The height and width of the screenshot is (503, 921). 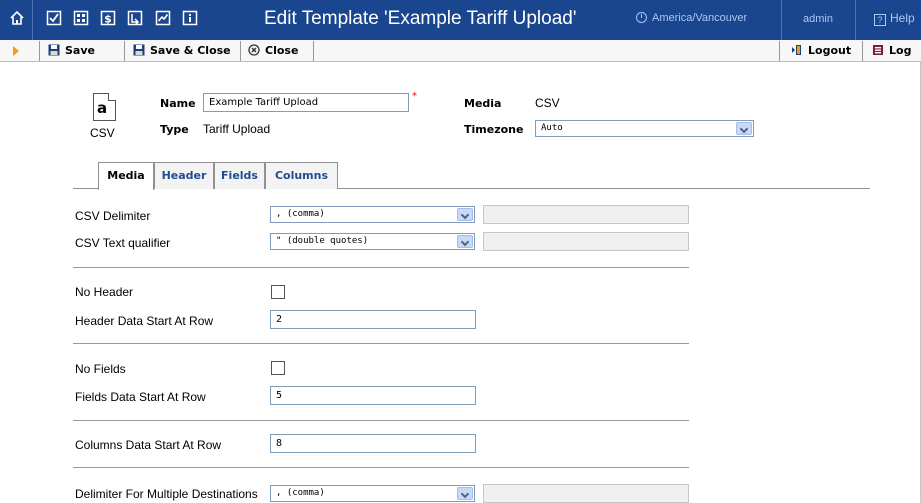 I want to click on required-marker: *, so click(x=414, y=96).